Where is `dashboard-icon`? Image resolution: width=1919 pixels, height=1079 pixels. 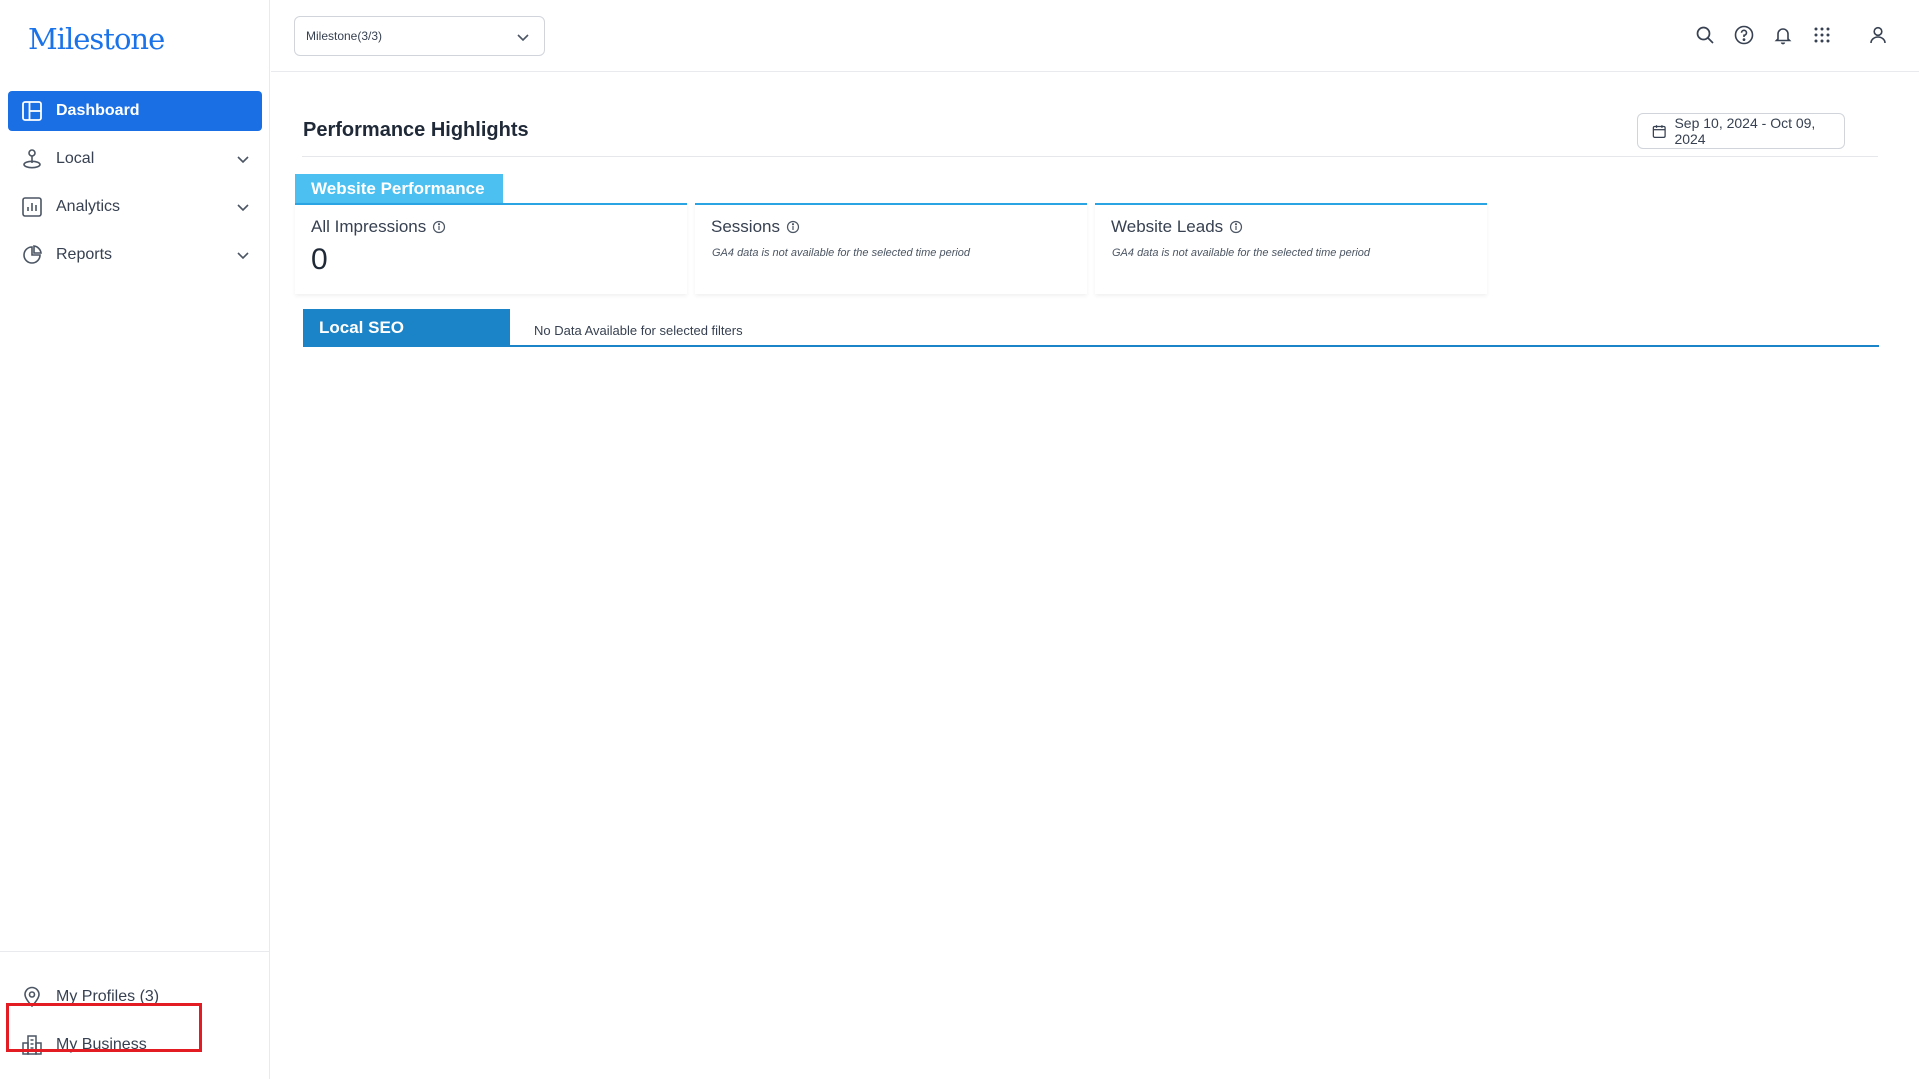 dashboard-icon is located at coordinates (32, 111).